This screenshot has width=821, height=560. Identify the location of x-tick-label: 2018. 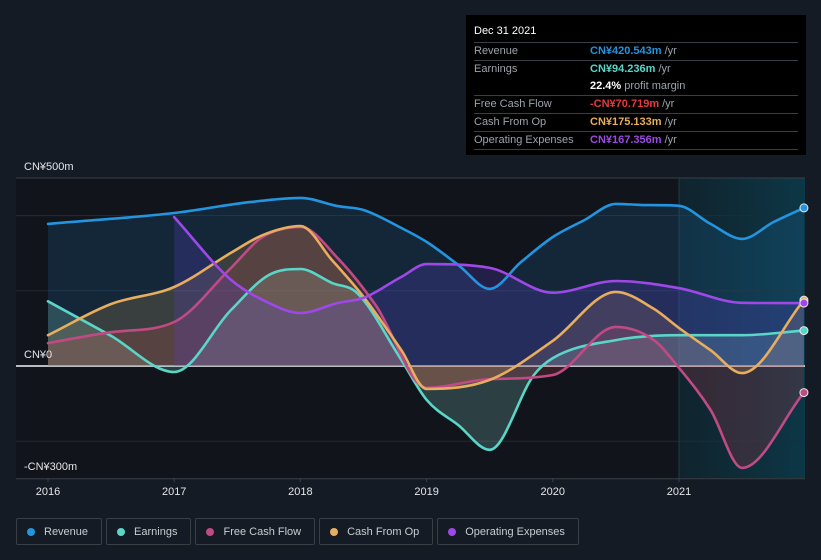
(300, 492).